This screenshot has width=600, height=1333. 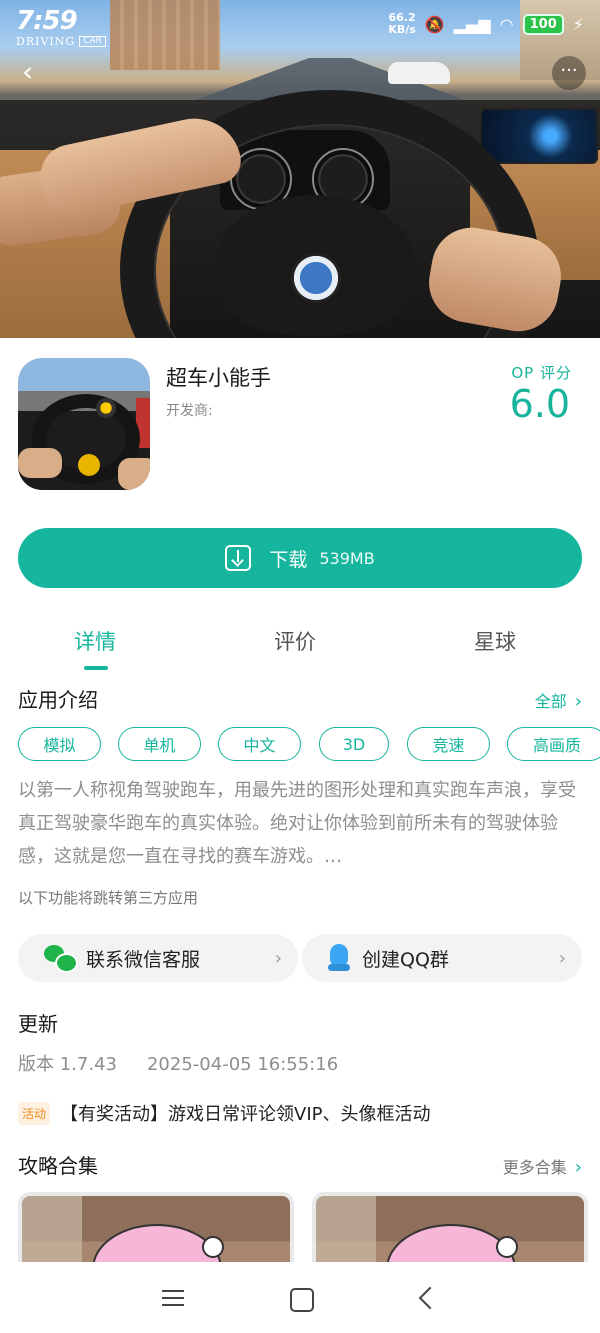 I want to click on version-info: 版本 1.7.43 2025-04-05 16:55:16, so click(x=178, y=1063).